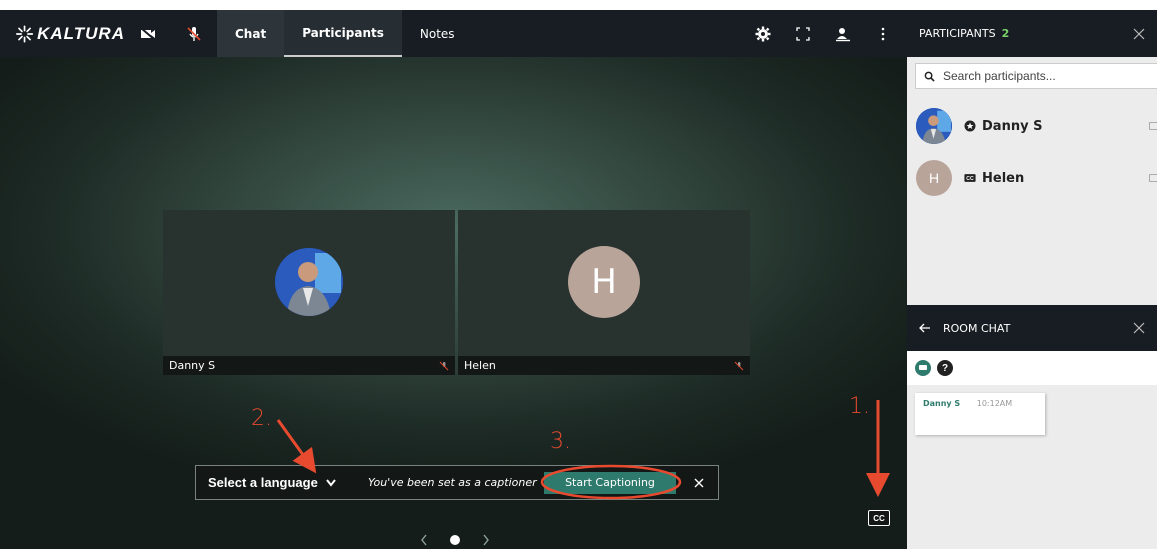 Image resolution: width=1157 pixels, height=549 pixels. I want to click on captioner-icon: CC, so click(970, 178).